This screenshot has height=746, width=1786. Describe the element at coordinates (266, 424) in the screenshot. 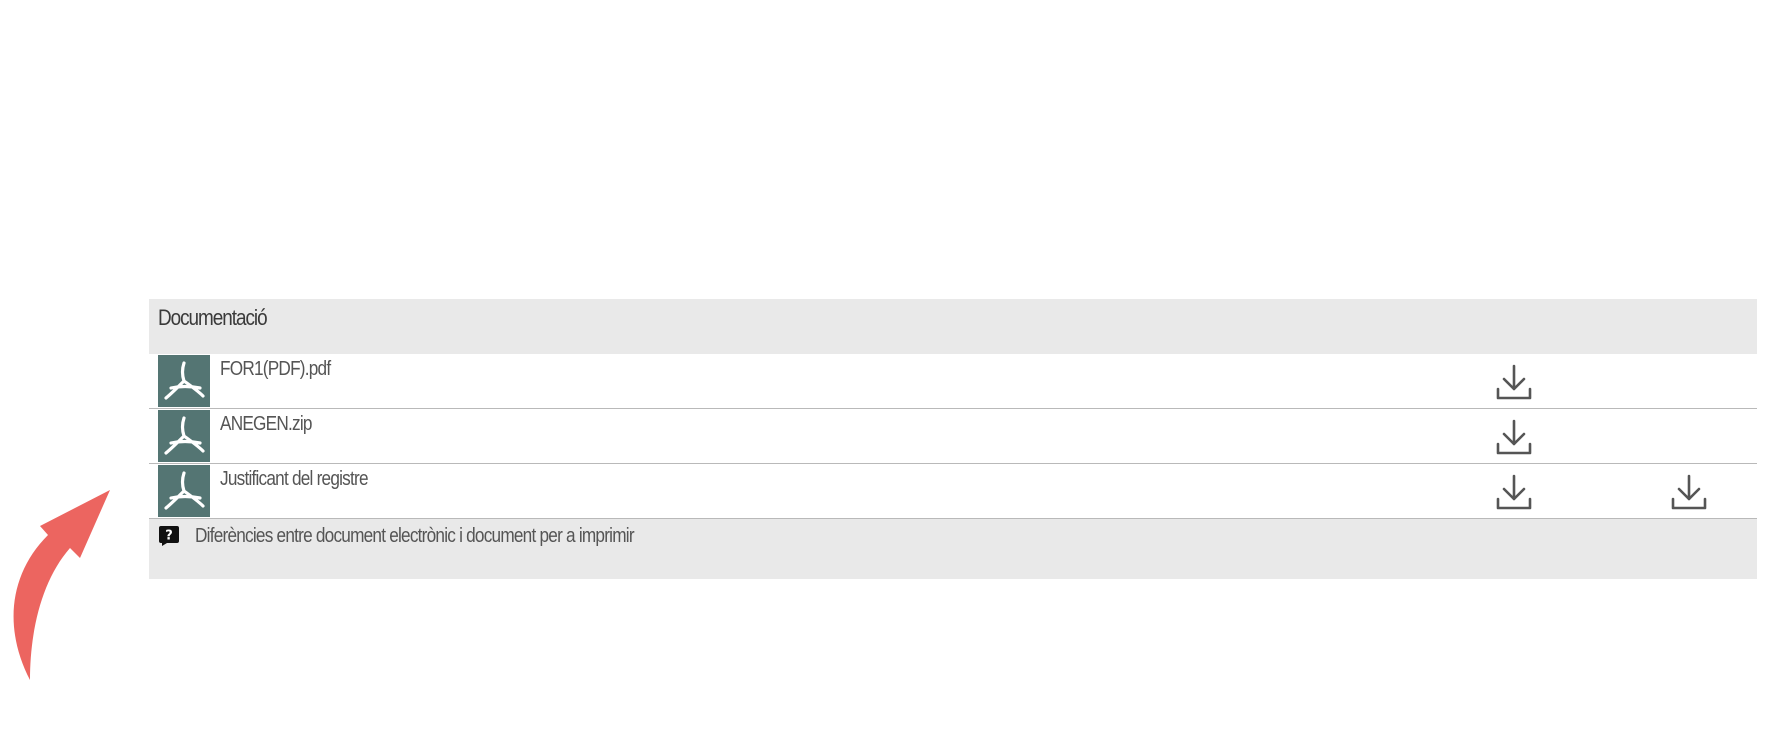

I see `file-name-link: ANEGEN.zip` at that location.